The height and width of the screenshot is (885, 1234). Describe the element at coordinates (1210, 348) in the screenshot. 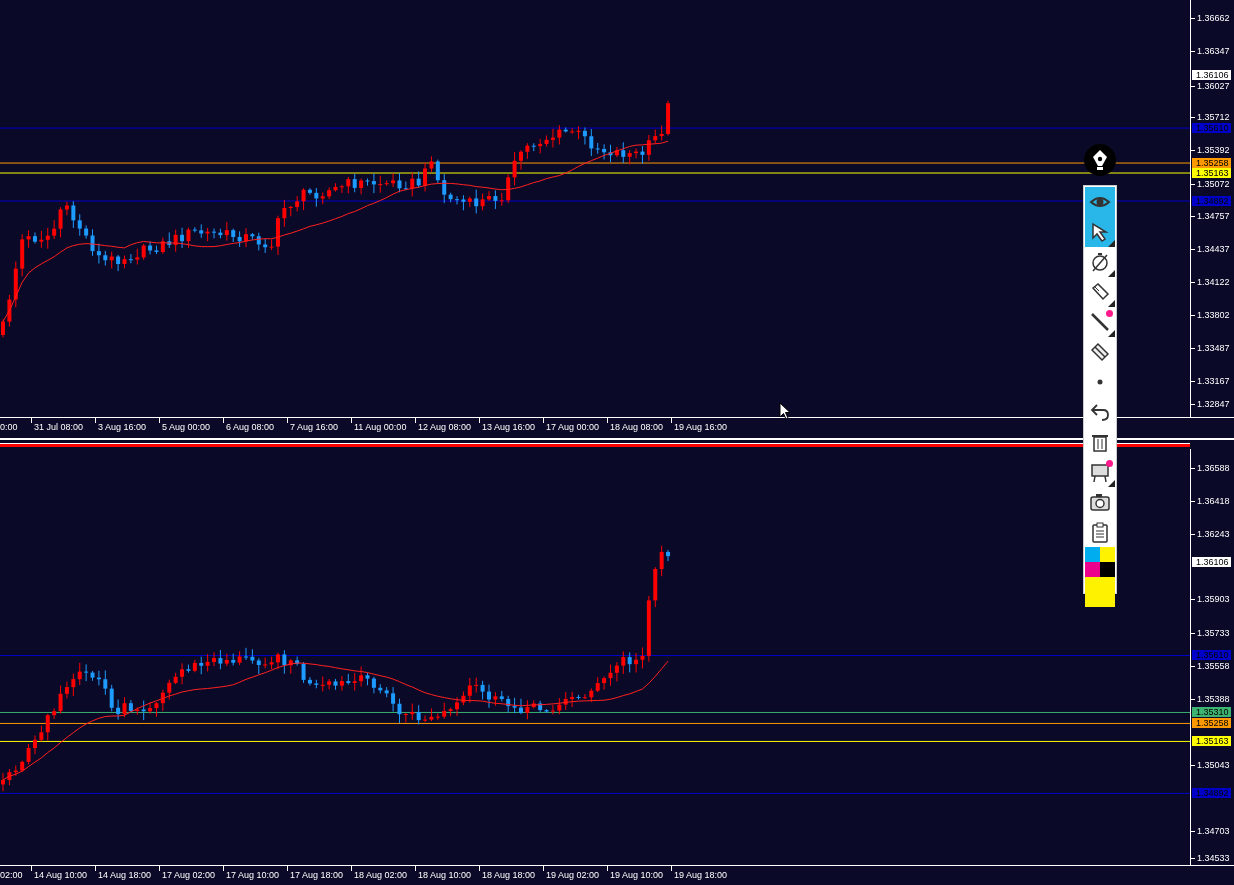

I see `price-tick-label: 1.33487` at that location.